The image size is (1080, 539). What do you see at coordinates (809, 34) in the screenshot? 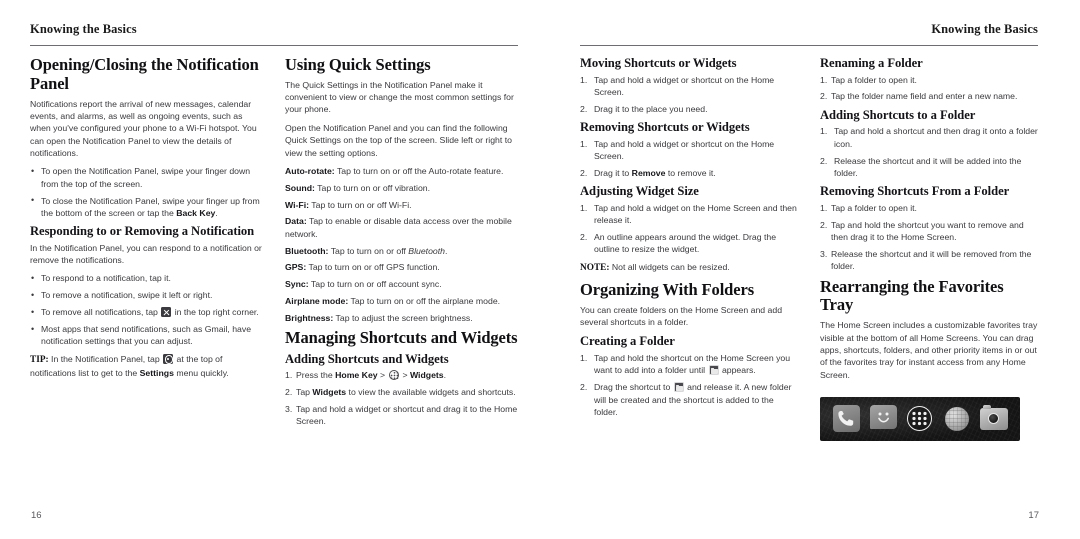
I see `running-head-right: Knowing the Basics` at bounding box center [809, 34].